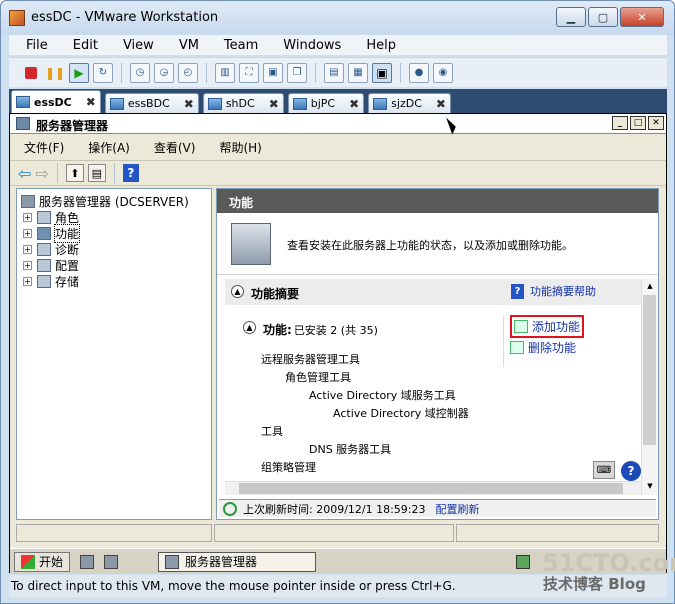 This screenshot has width=675, height=604. What do you see at coordinates (594, 584) in the screenshot?
I see `watermark-blog: 技术博客 Blog` at bounding box center [594, 584].